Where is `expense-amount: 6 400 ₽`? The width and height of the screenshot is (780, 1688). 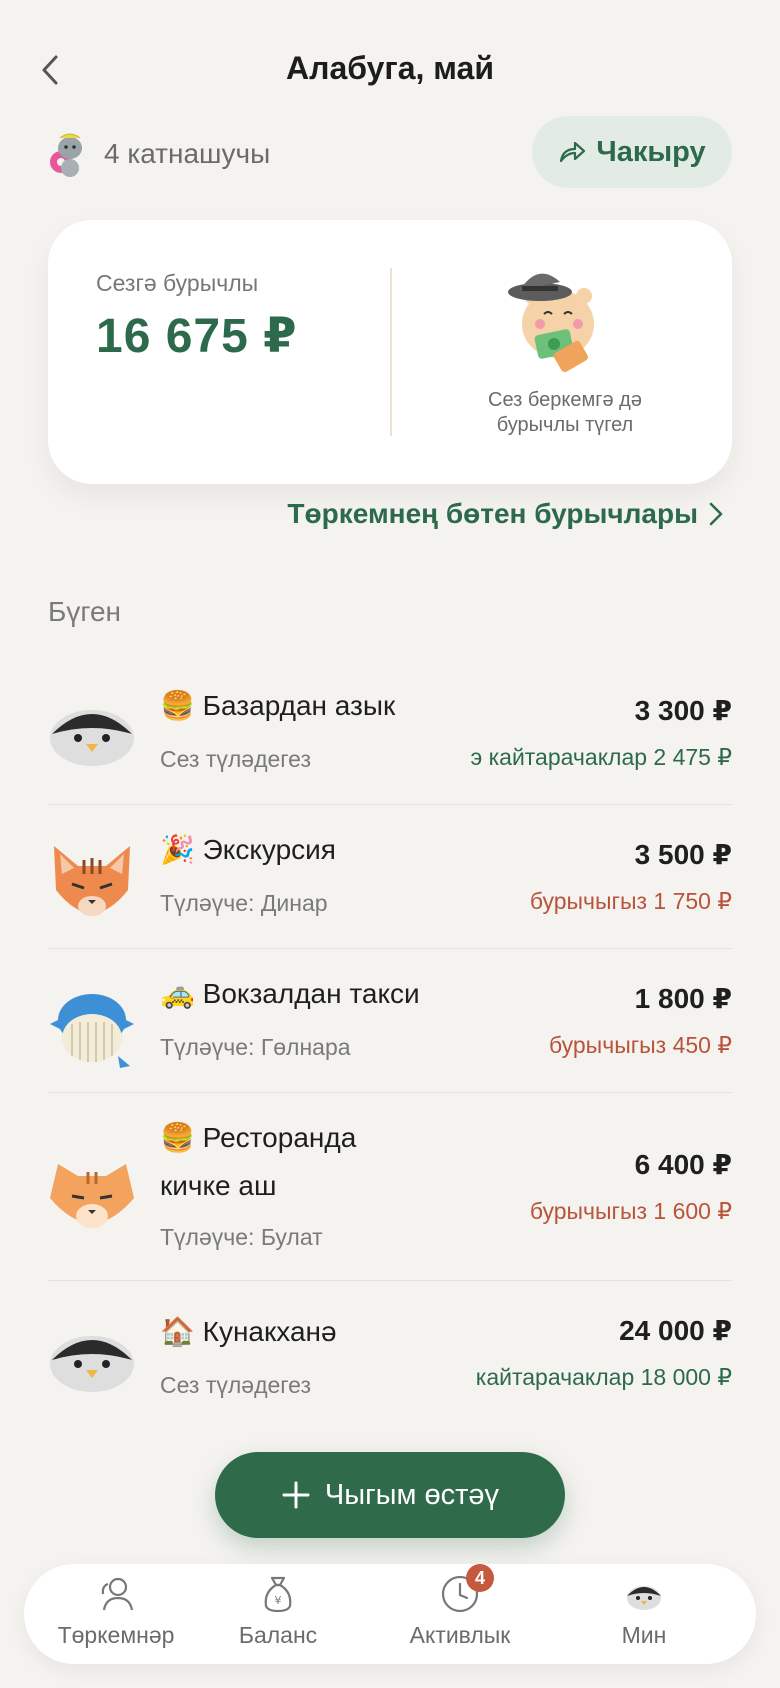
expense-amount: 6 400 ₽ is located at coordinates (683, 1164).